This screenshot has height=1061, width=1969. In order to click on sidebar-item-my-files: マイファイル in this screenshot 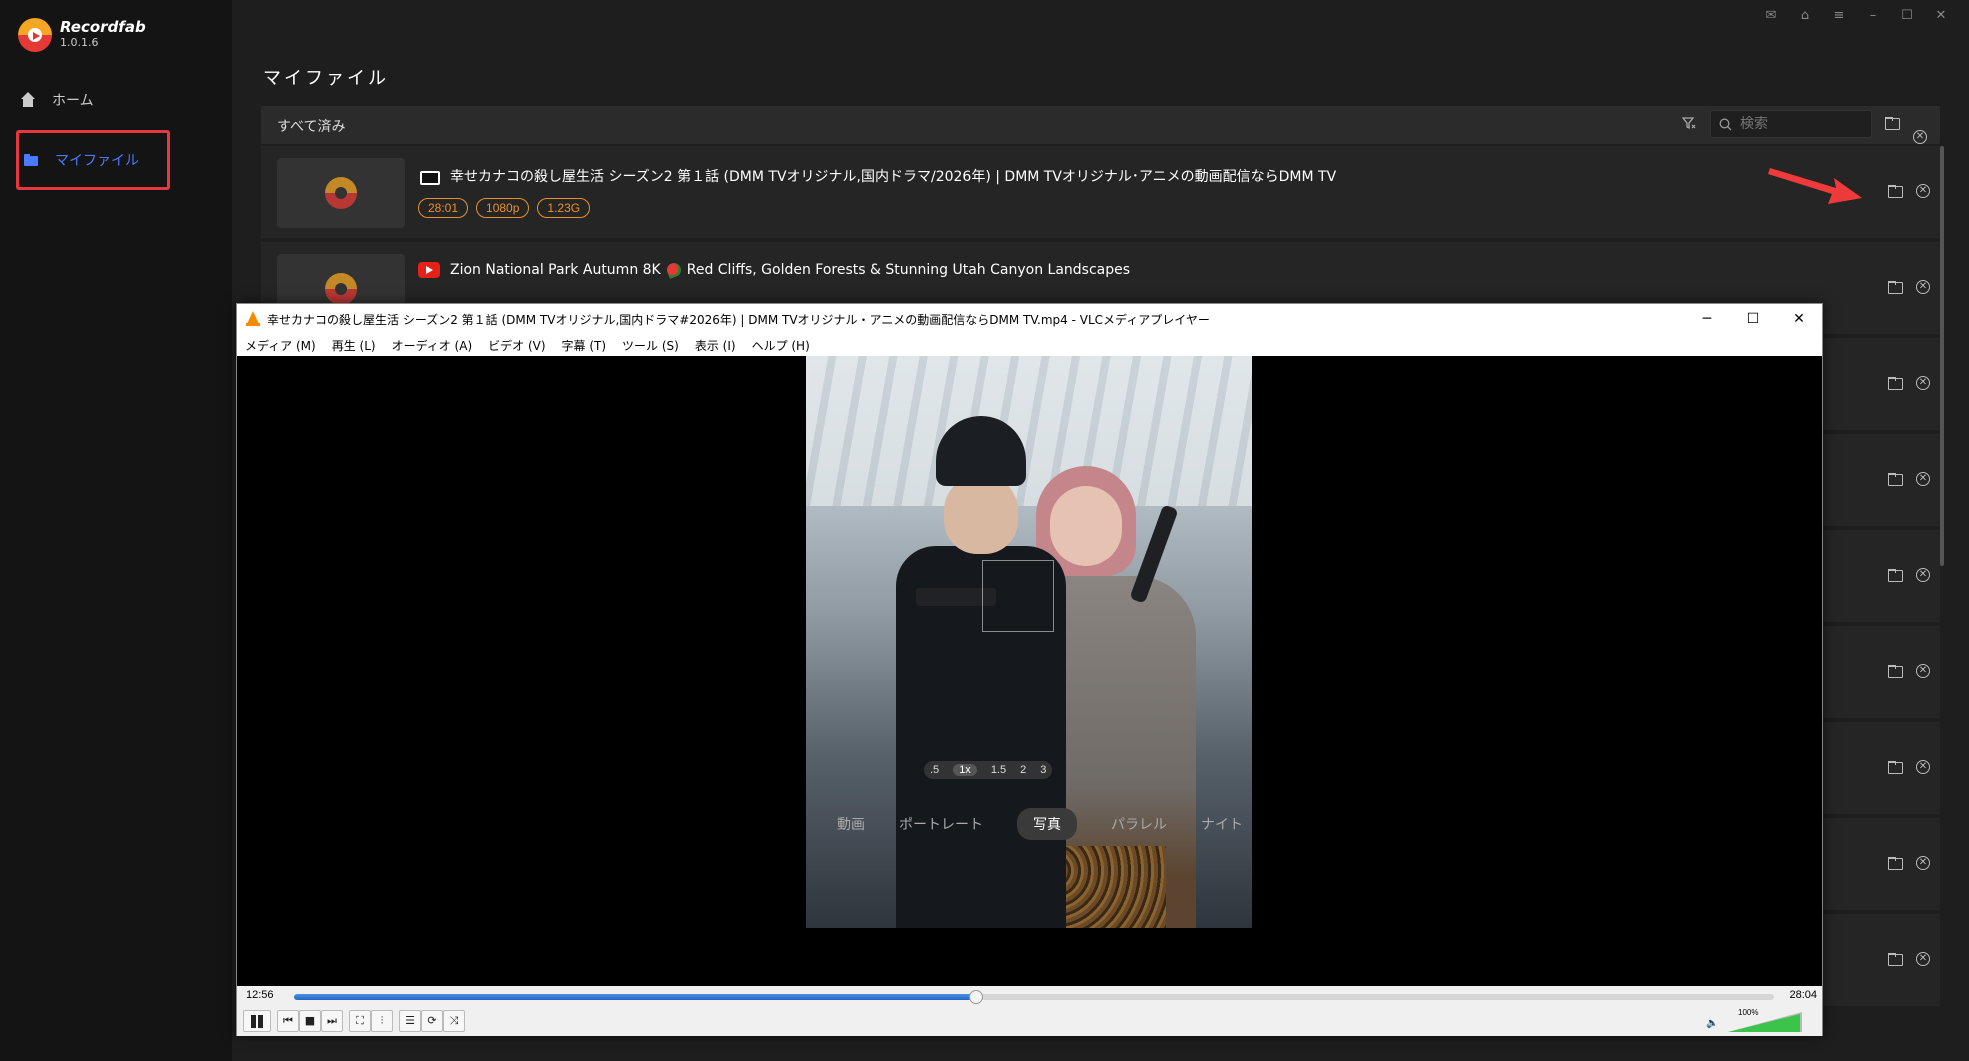, I will do `click(93, 160)`.